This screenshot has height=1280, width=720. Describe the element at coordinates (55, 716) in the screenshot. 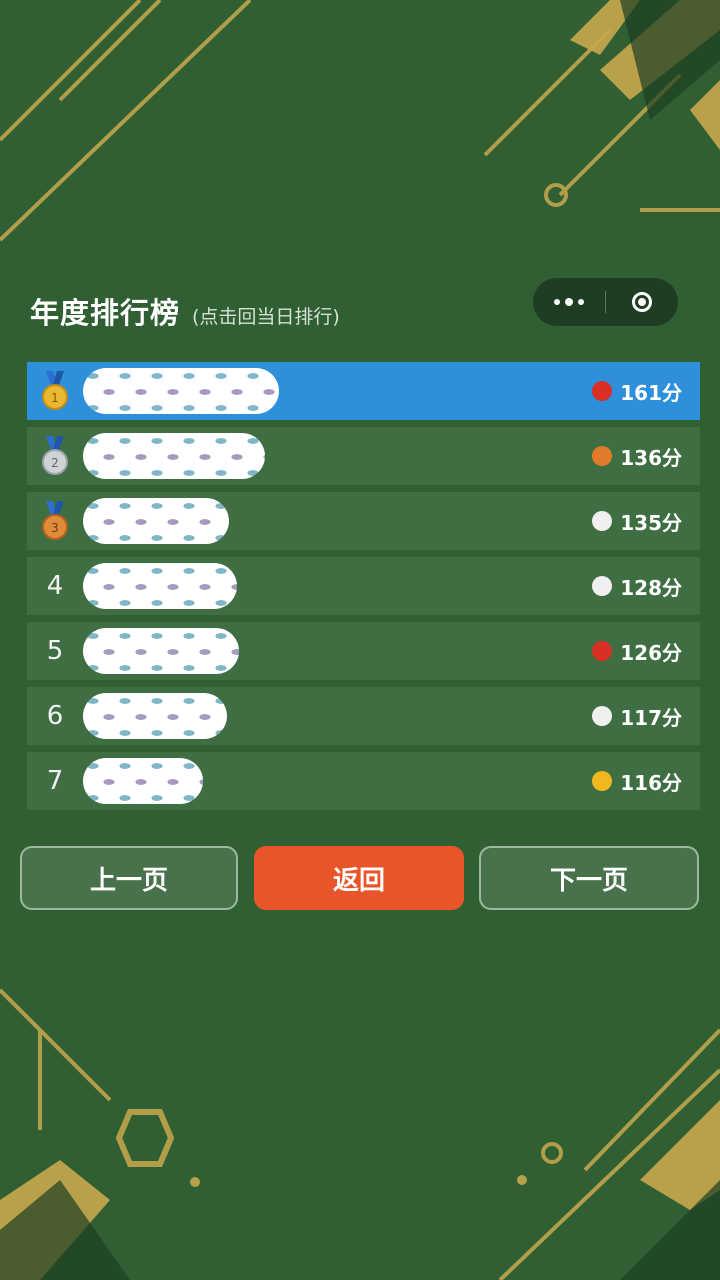

I see `rank-number: 6` at that location.